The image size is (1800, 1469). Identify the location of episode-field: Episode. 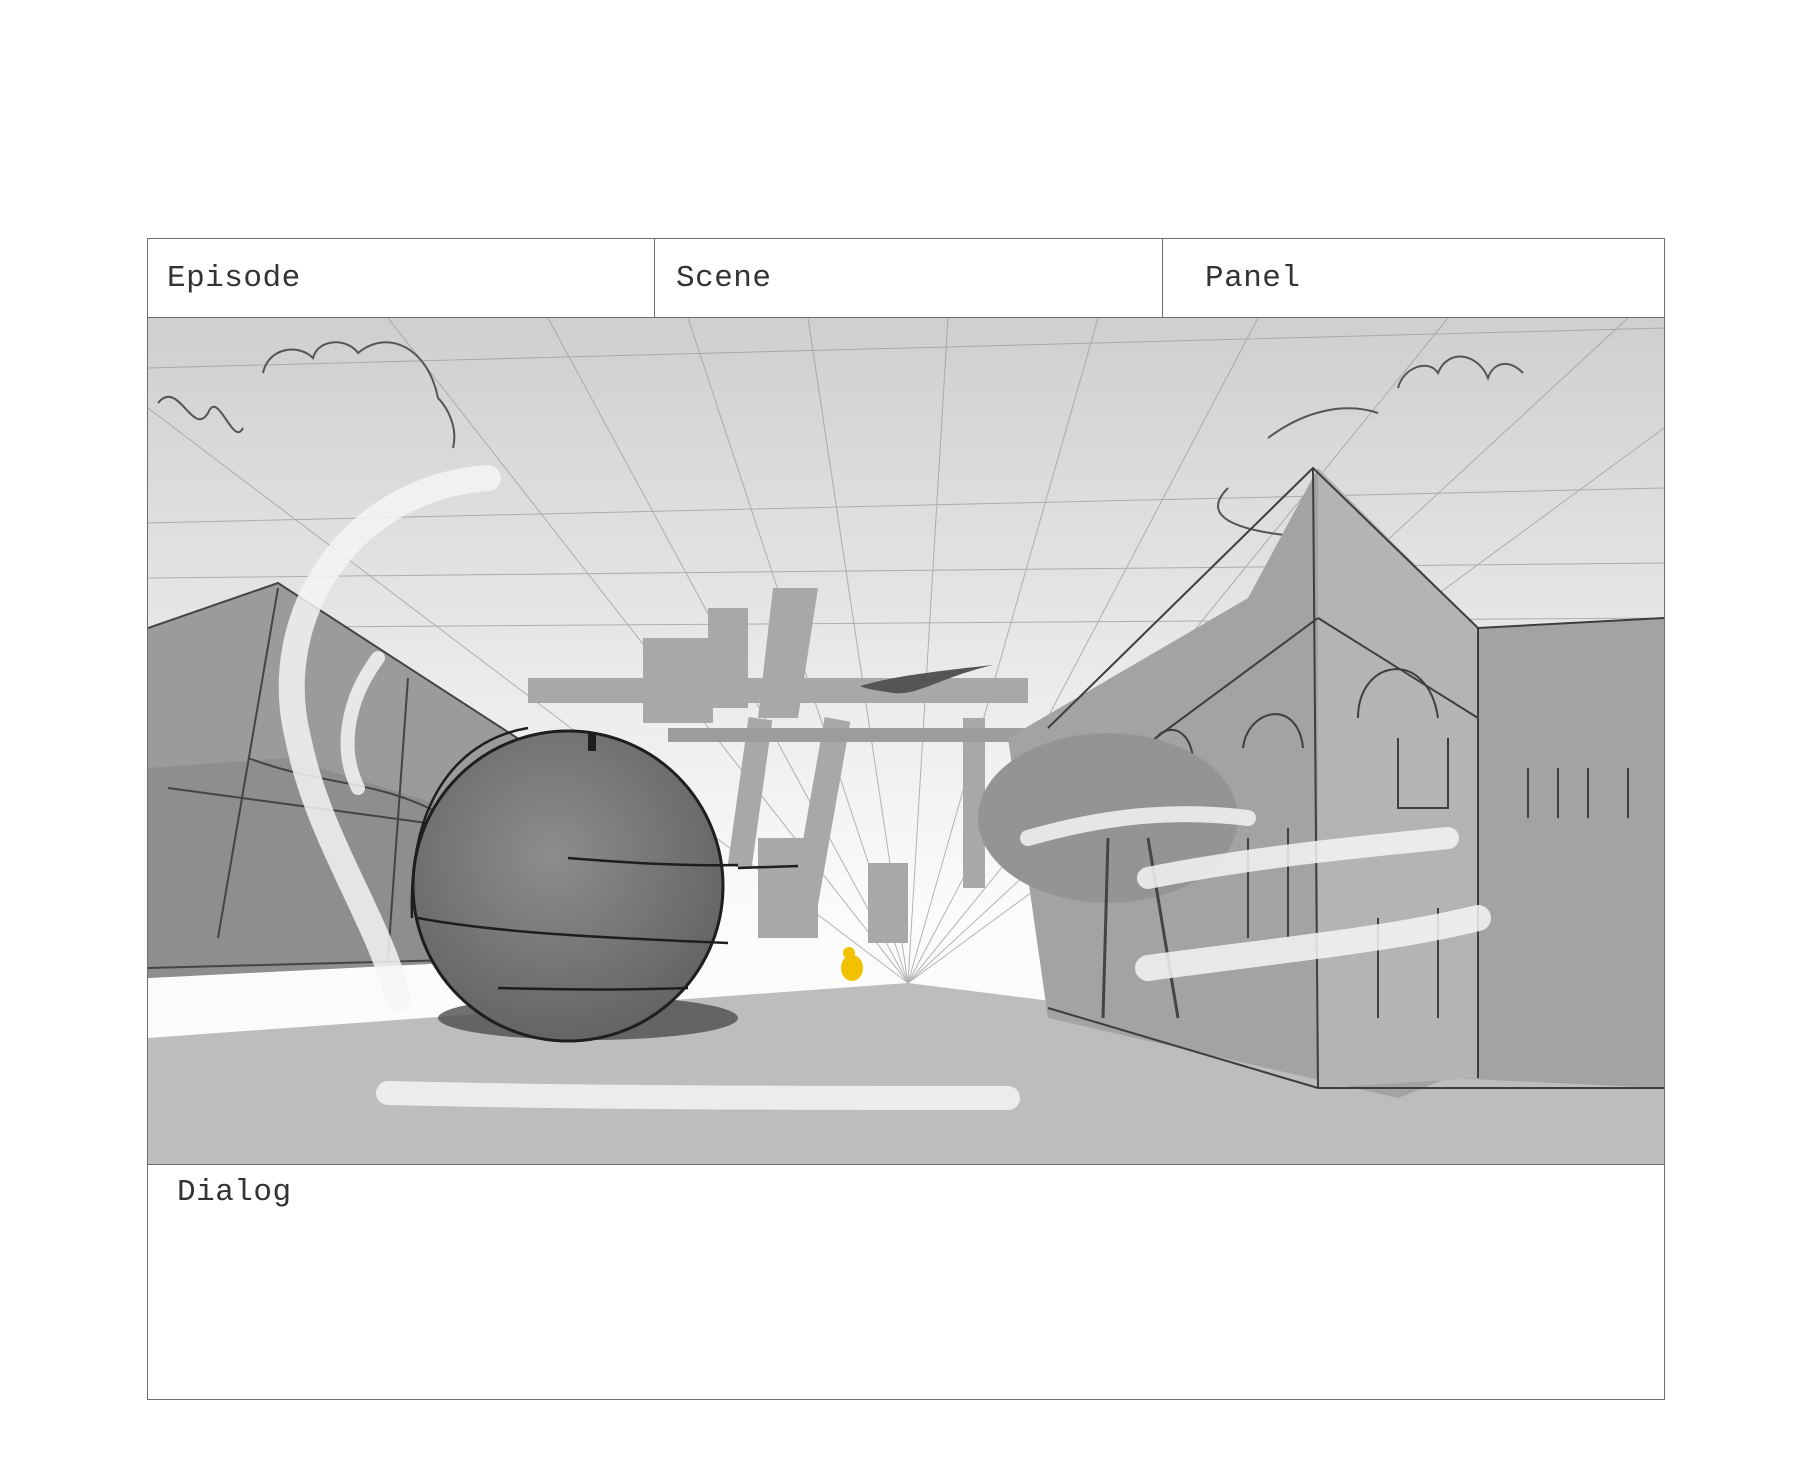
(401, 278).